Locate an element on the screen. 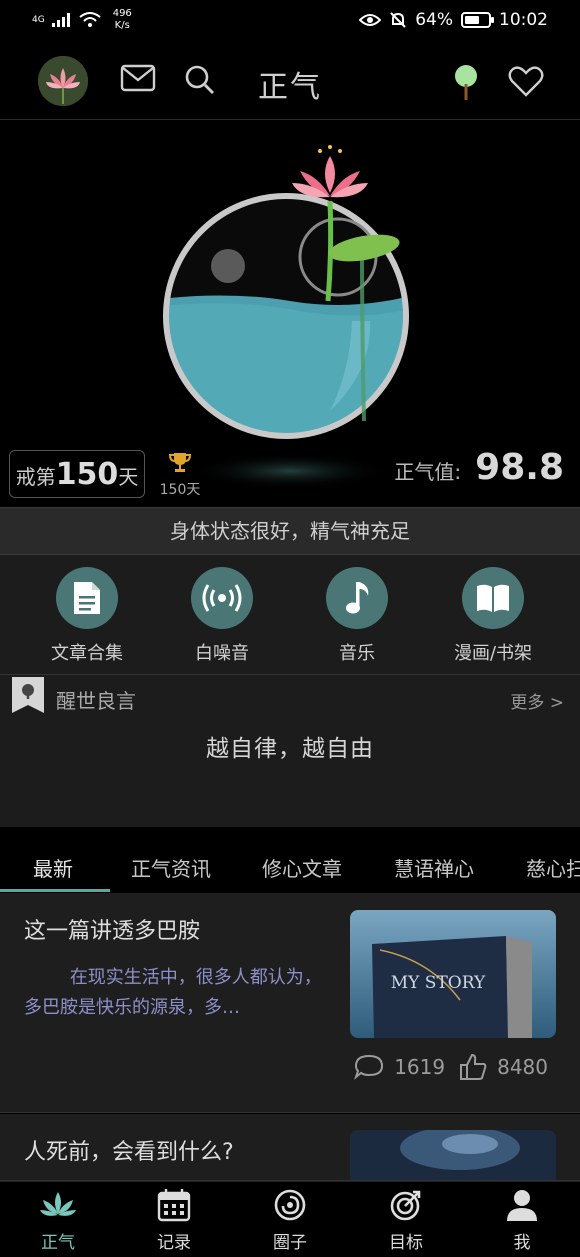  feature-label: 白噪音 is located at coordinates (222, 653).